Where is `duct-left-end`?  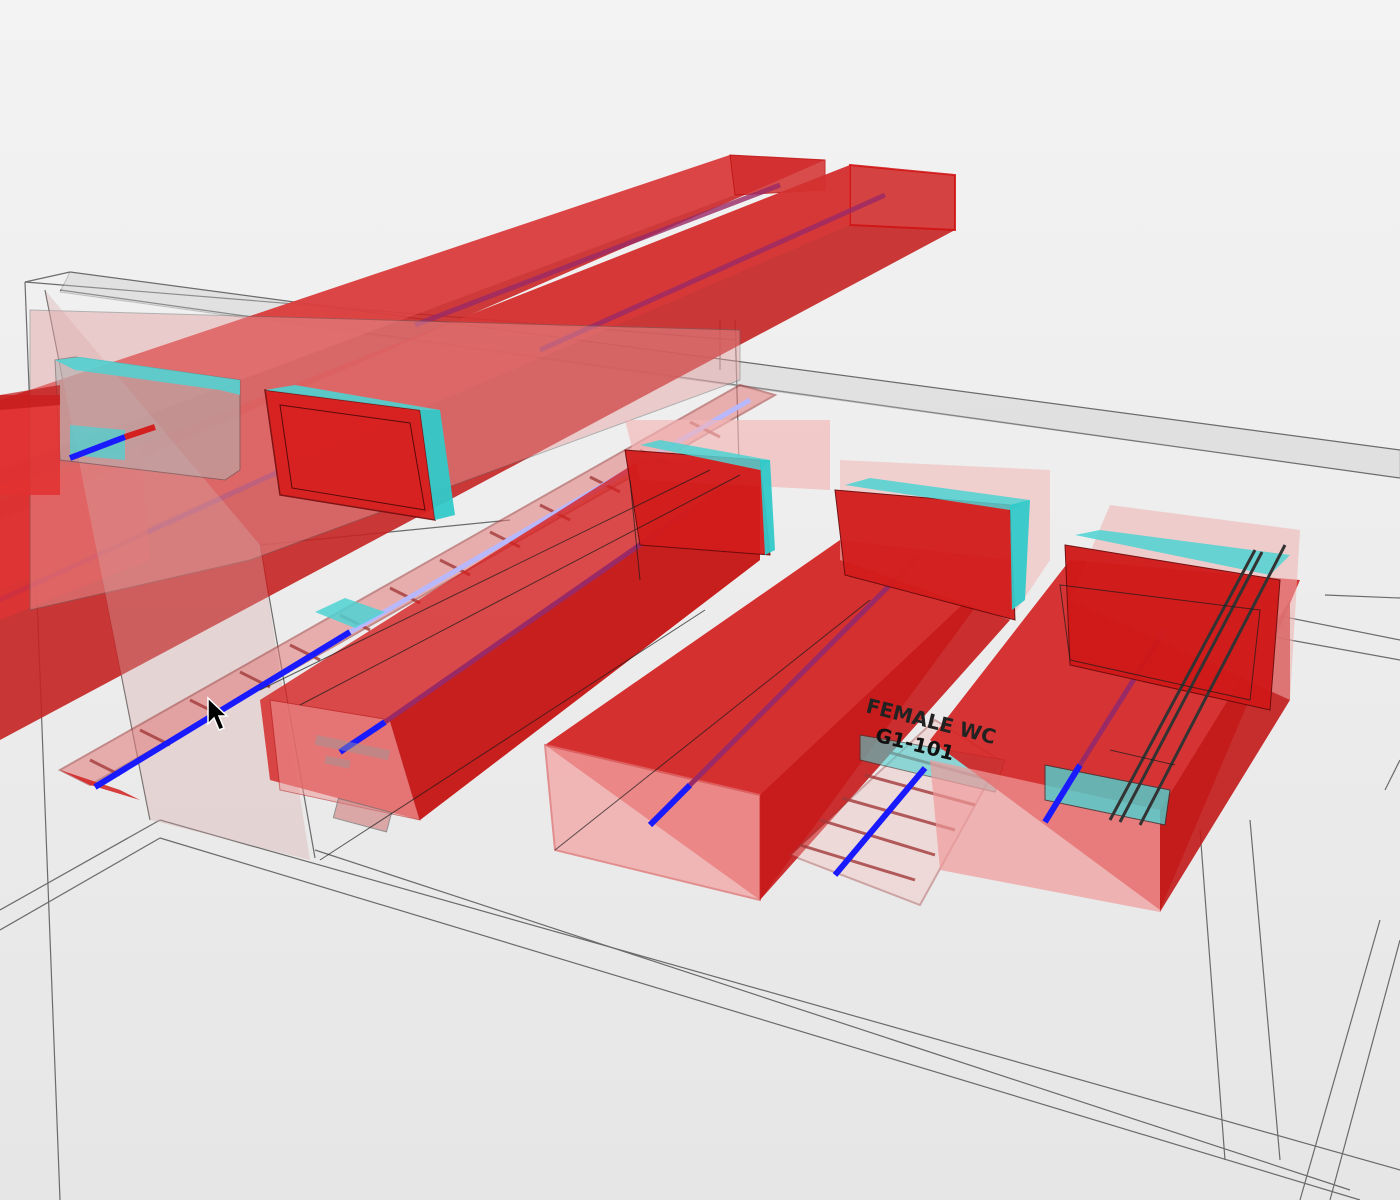 duct-left-end is located at coordinates (30, 440).